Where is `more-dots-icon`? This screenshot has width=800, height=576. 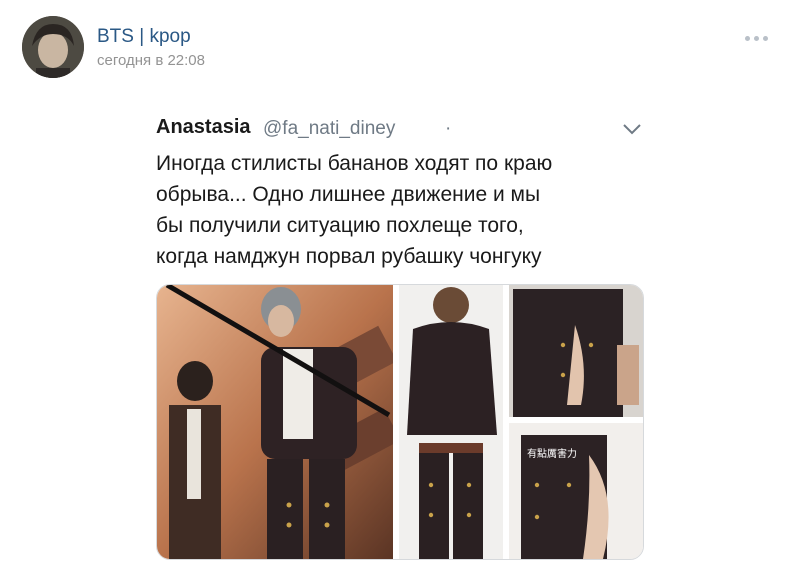 more-dots-icon is located at coordinates (757, 38).